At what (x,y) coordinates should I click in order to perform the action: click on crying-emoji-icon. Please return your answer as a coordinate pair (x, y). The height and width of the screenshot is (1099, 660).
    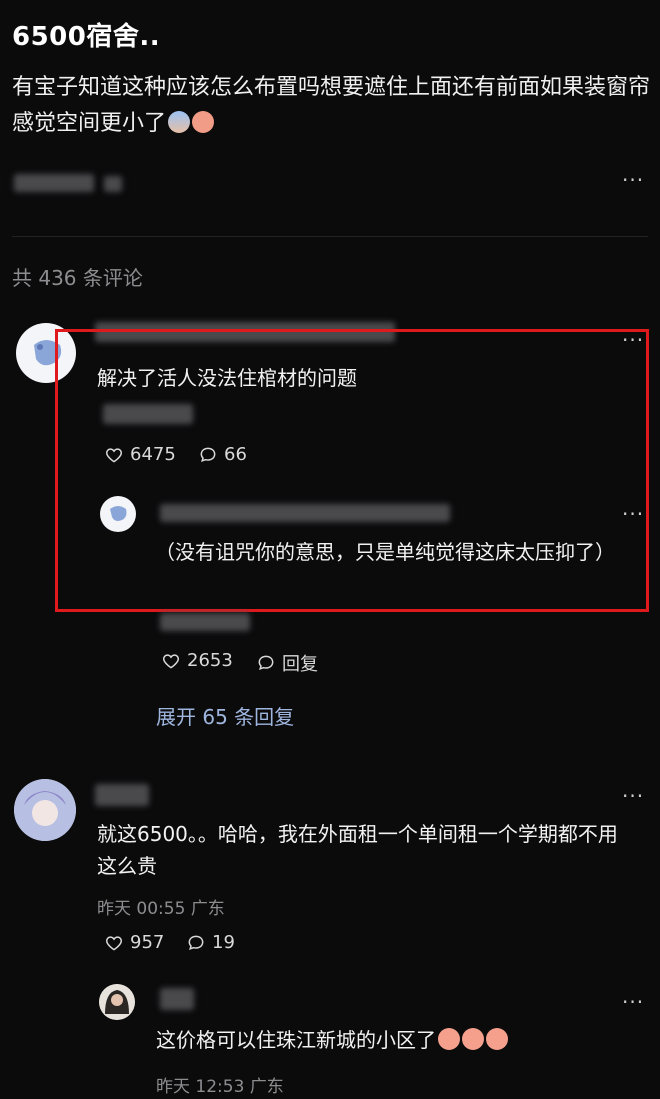
    Looking at the image, I should click on (179, 122).